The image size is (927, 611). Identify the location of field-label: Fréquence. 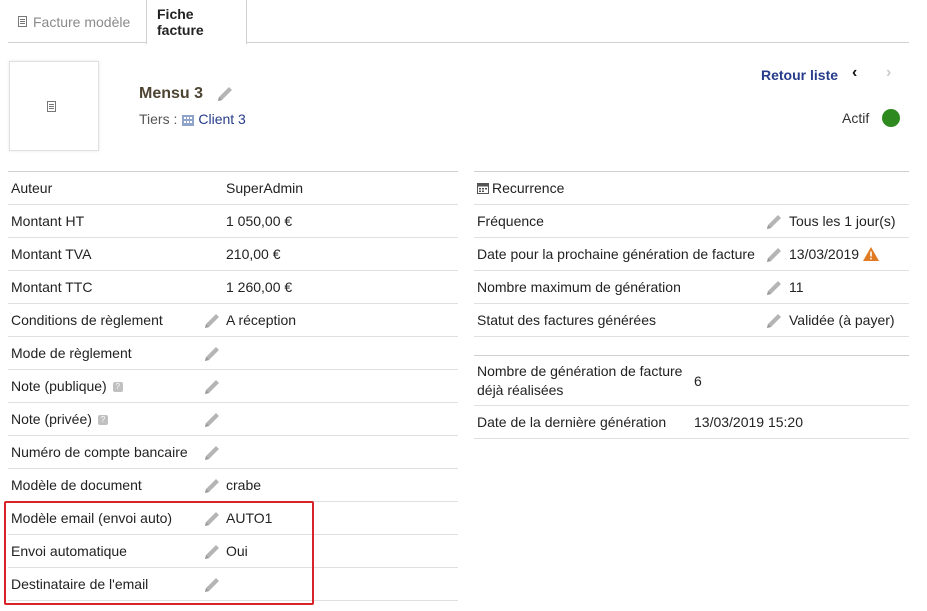
(510, 221).